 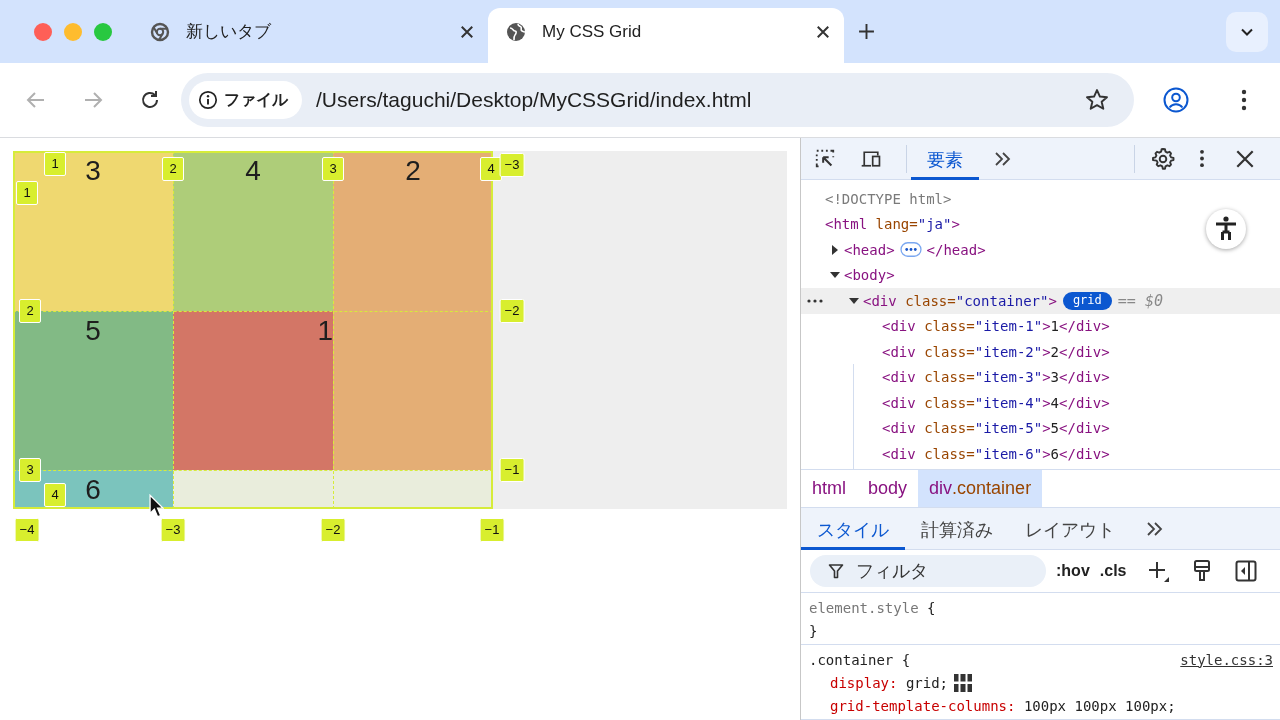 What do you see at coordinates (860, 659) in the screenshot?
I see `css-selector-line: .container {` at bounding box center [860, 659].